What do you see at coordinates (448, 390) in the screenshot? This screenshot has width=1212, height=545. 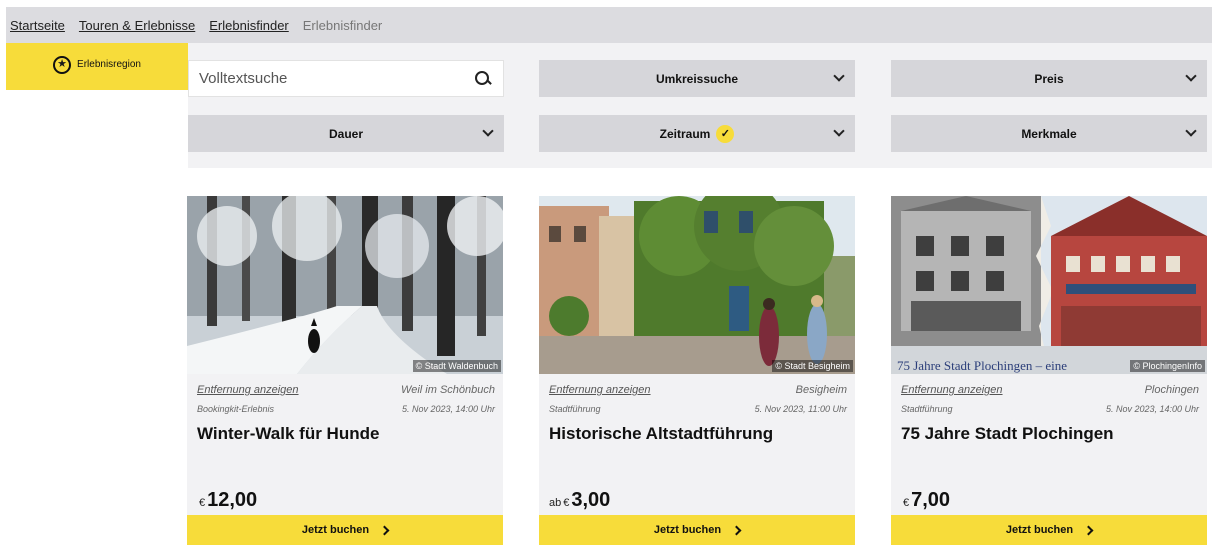 I see `card-place: Weil im Schönbuch` at bounding box center [448, 390].